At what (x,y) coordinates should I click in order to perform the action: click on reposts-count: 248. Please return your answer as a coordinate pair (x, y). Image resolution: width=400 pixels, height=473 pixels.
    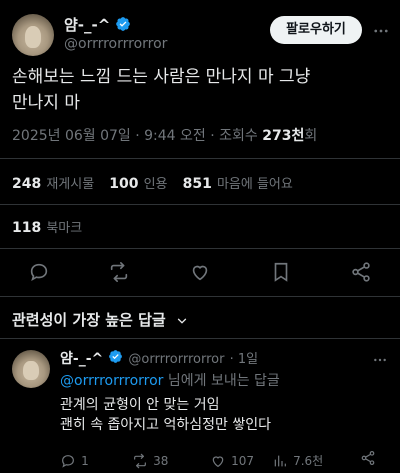
    Looking at the image, I should click on (27, 184).